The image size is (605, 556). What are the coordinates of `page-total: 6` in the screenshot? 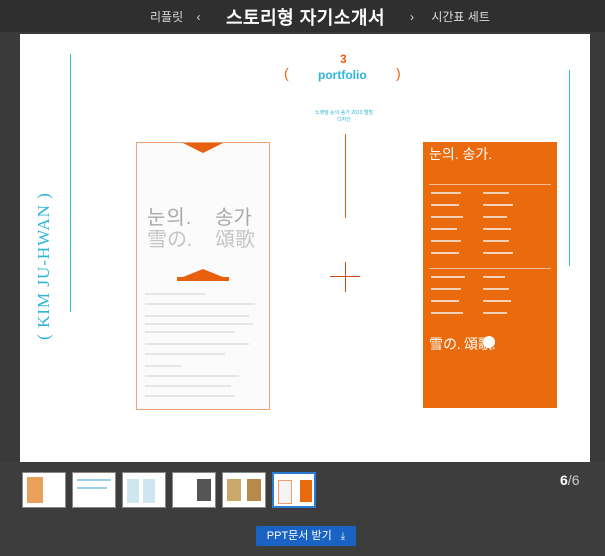 It's located at (575, 480).